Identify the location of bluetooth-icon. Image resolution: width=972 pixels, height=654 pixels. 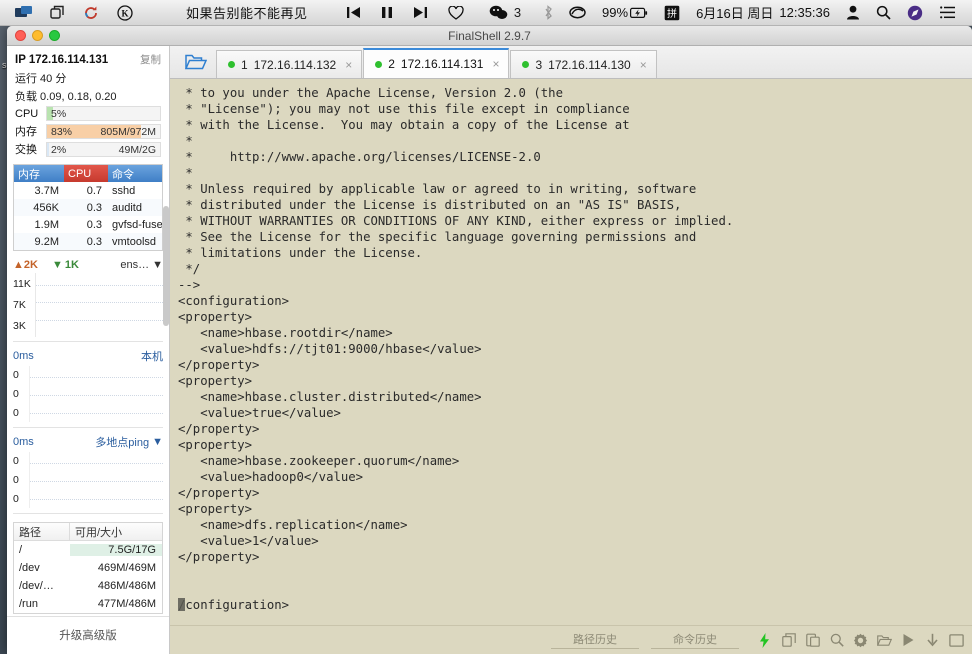
(548, 13).